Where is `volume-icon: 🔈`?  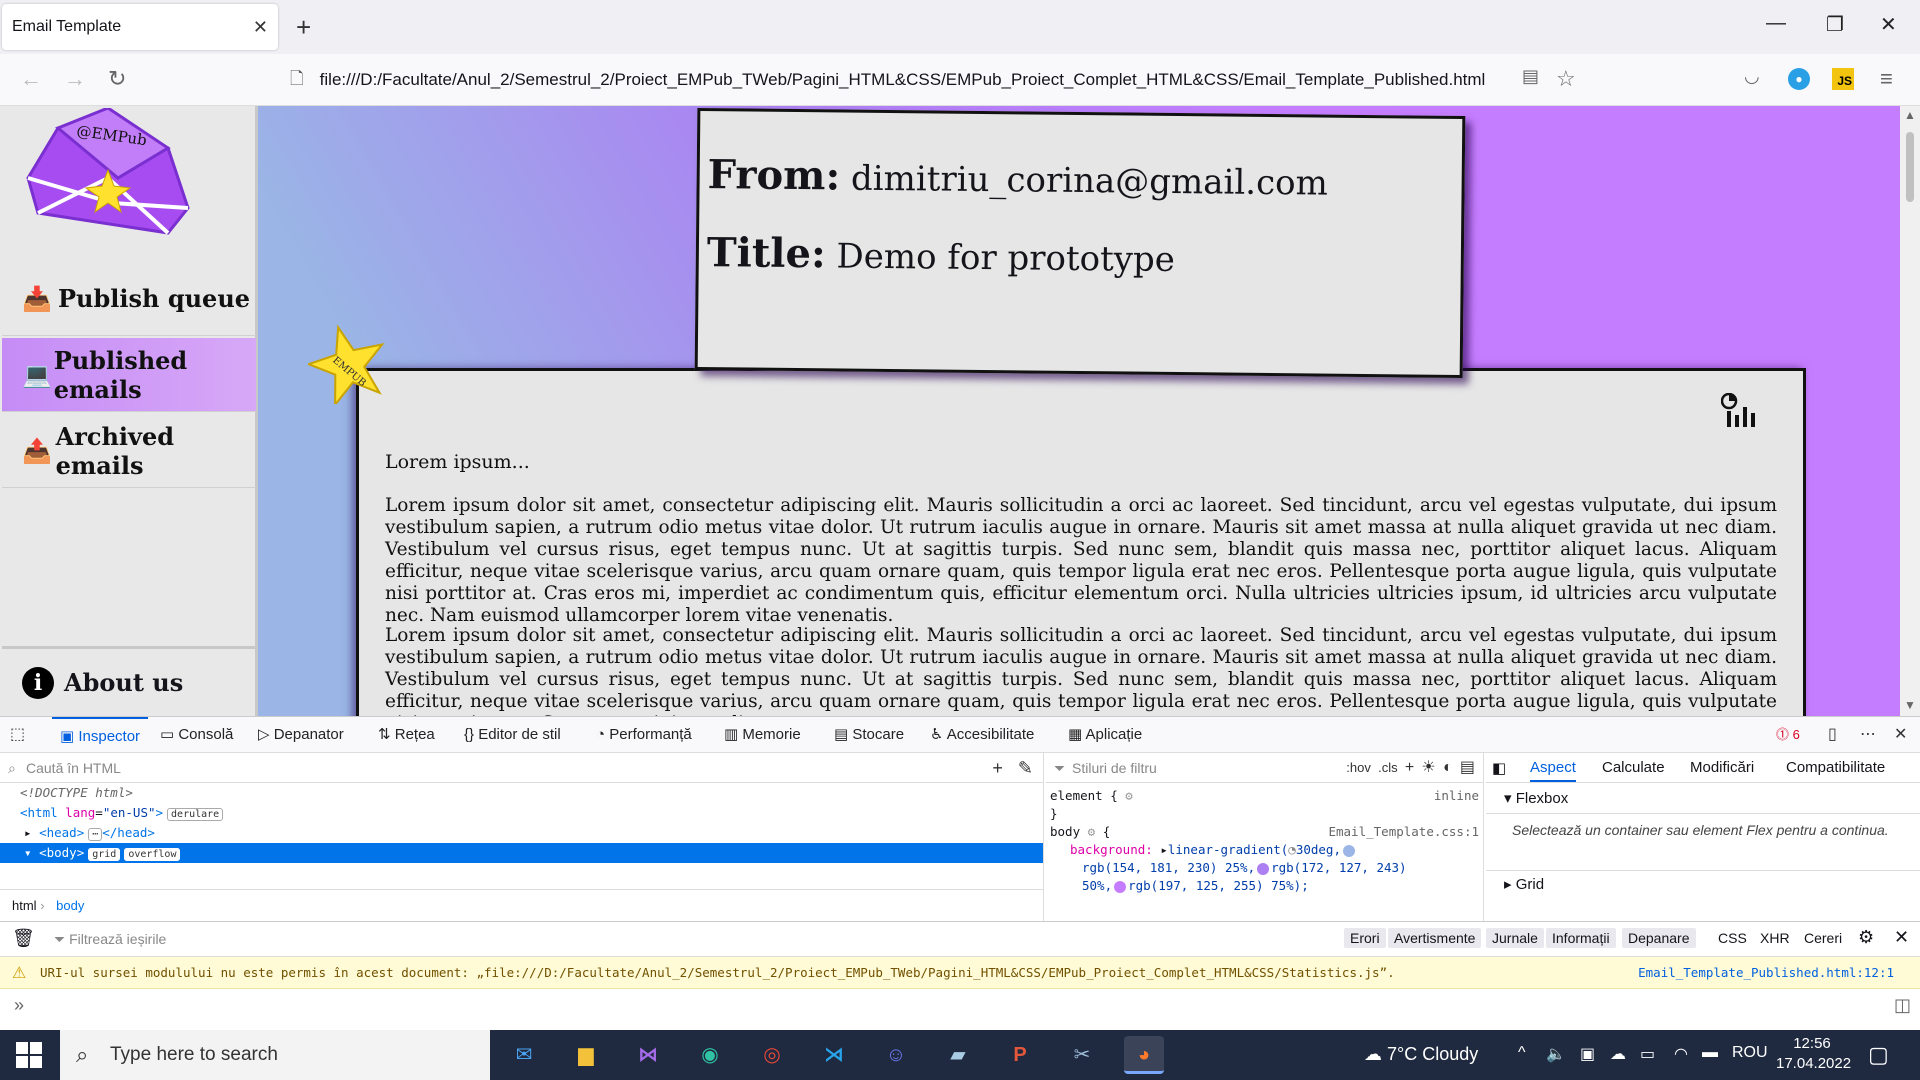 volume-icon: 🔈 is located at coordinates (1556, 1054).